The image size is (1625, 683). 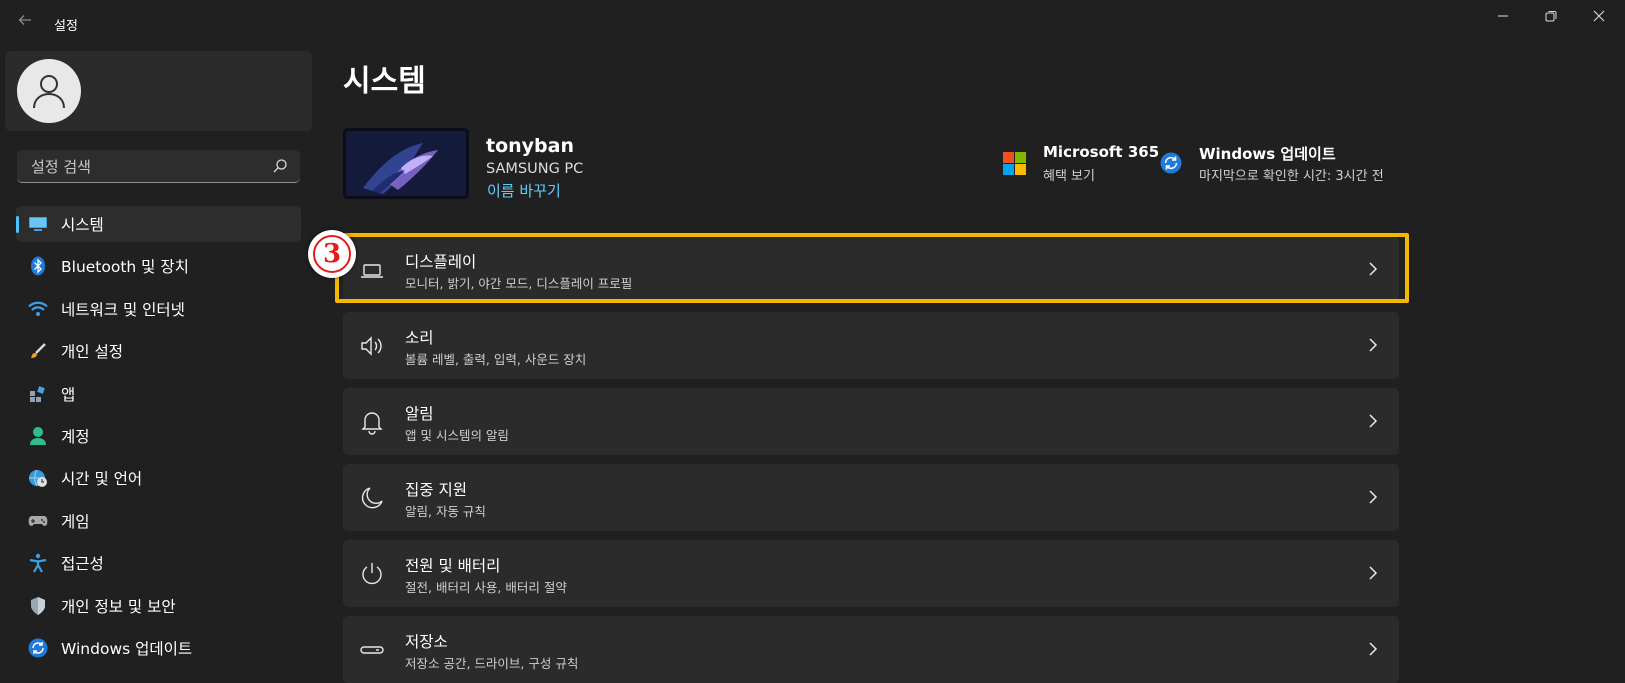 What do you see at coordinates (871, 345) in the screenshot?
I see `card-sound: 소리 볼륨 레벨, 출력, 입력, 사운드 장치` at bounding box center [871, 345].